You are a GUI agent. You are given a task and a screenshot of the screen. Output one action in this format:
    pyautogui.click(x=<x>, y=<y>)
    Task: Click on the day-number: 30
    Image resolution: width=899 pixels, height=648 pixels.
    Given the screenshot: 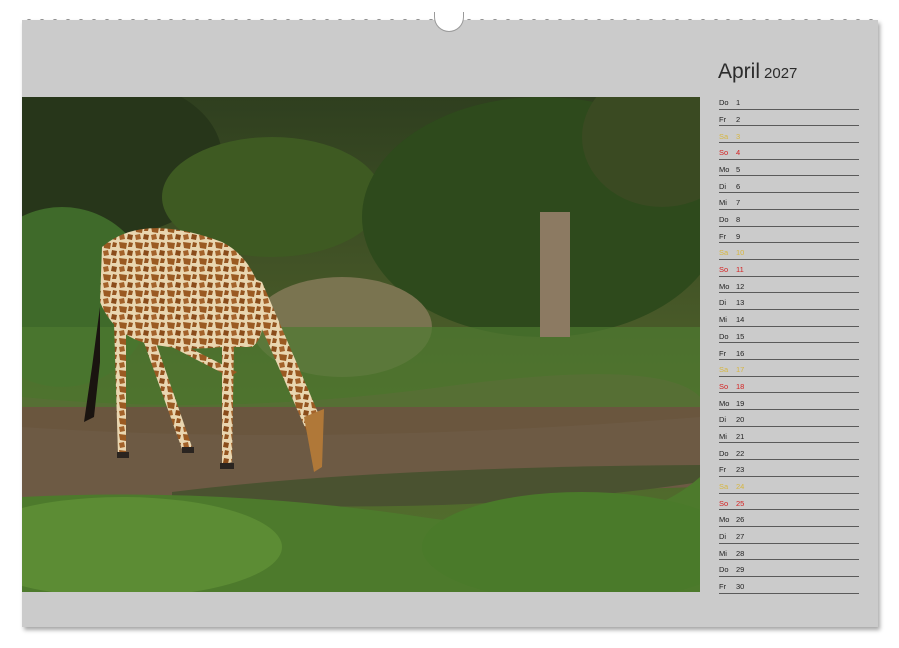 What is the action you would take?
    pyautogui.click(x=740, y=587)
    